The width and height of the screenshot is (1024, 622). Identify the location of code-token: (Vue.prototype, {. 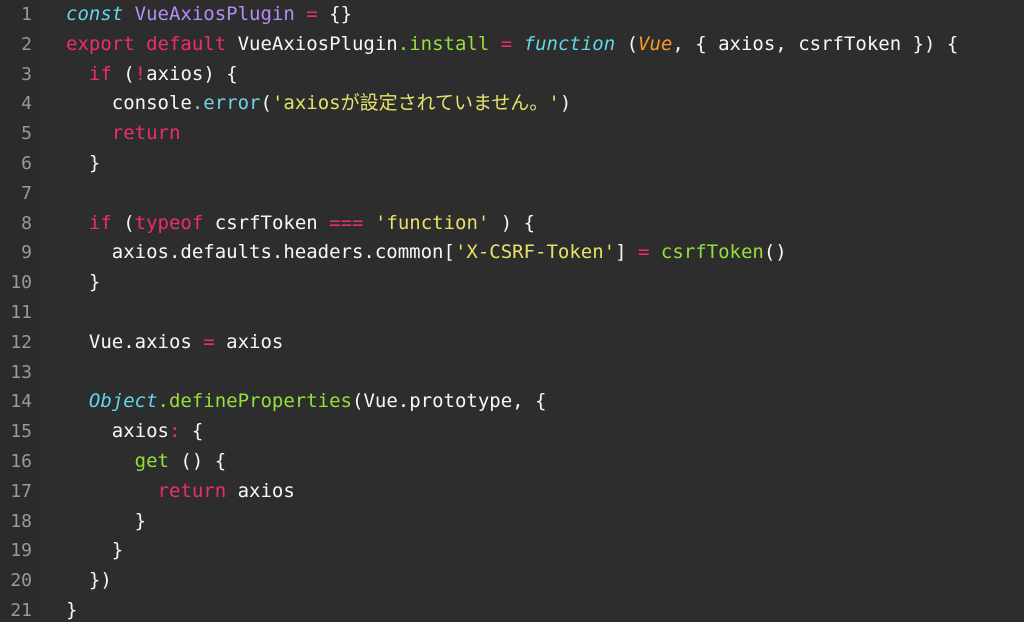
(449, 401).